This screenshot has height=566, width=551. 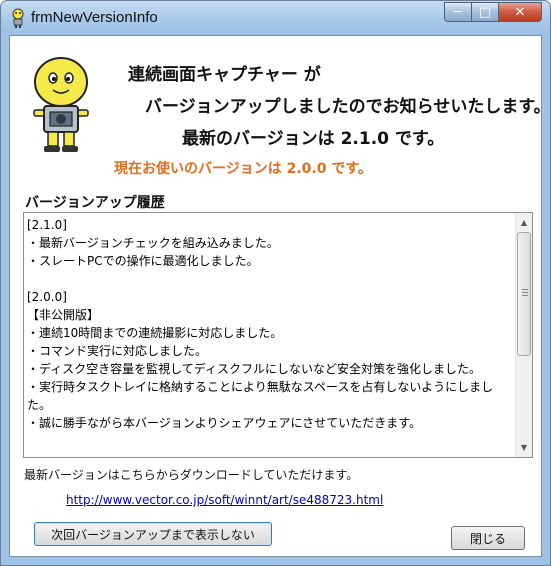 What do you see at coordinates (313, 139) in the screenshot?
I see `message-line-3: 最新のバージョンは 2.1.0 です。` at bounding box center [313, 139].